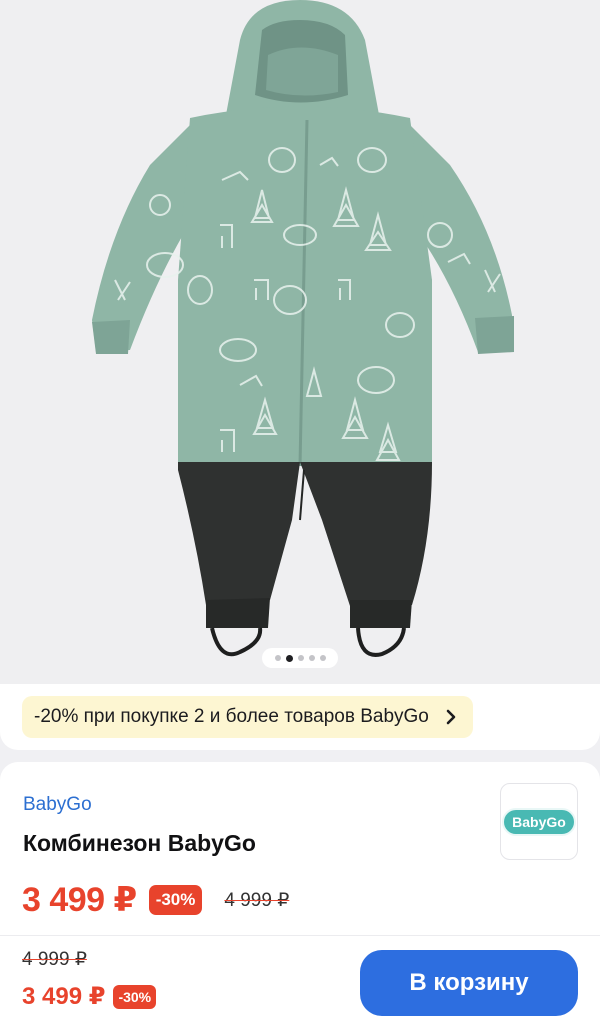 This screenshot has width=600, height=1025. What do you see at coordinates (300, 980) in the screenshot?
I see `buy-bar: 4 999 ₽ 3 499 ₽ -30% В корзину` at bounding box center [300, 980].